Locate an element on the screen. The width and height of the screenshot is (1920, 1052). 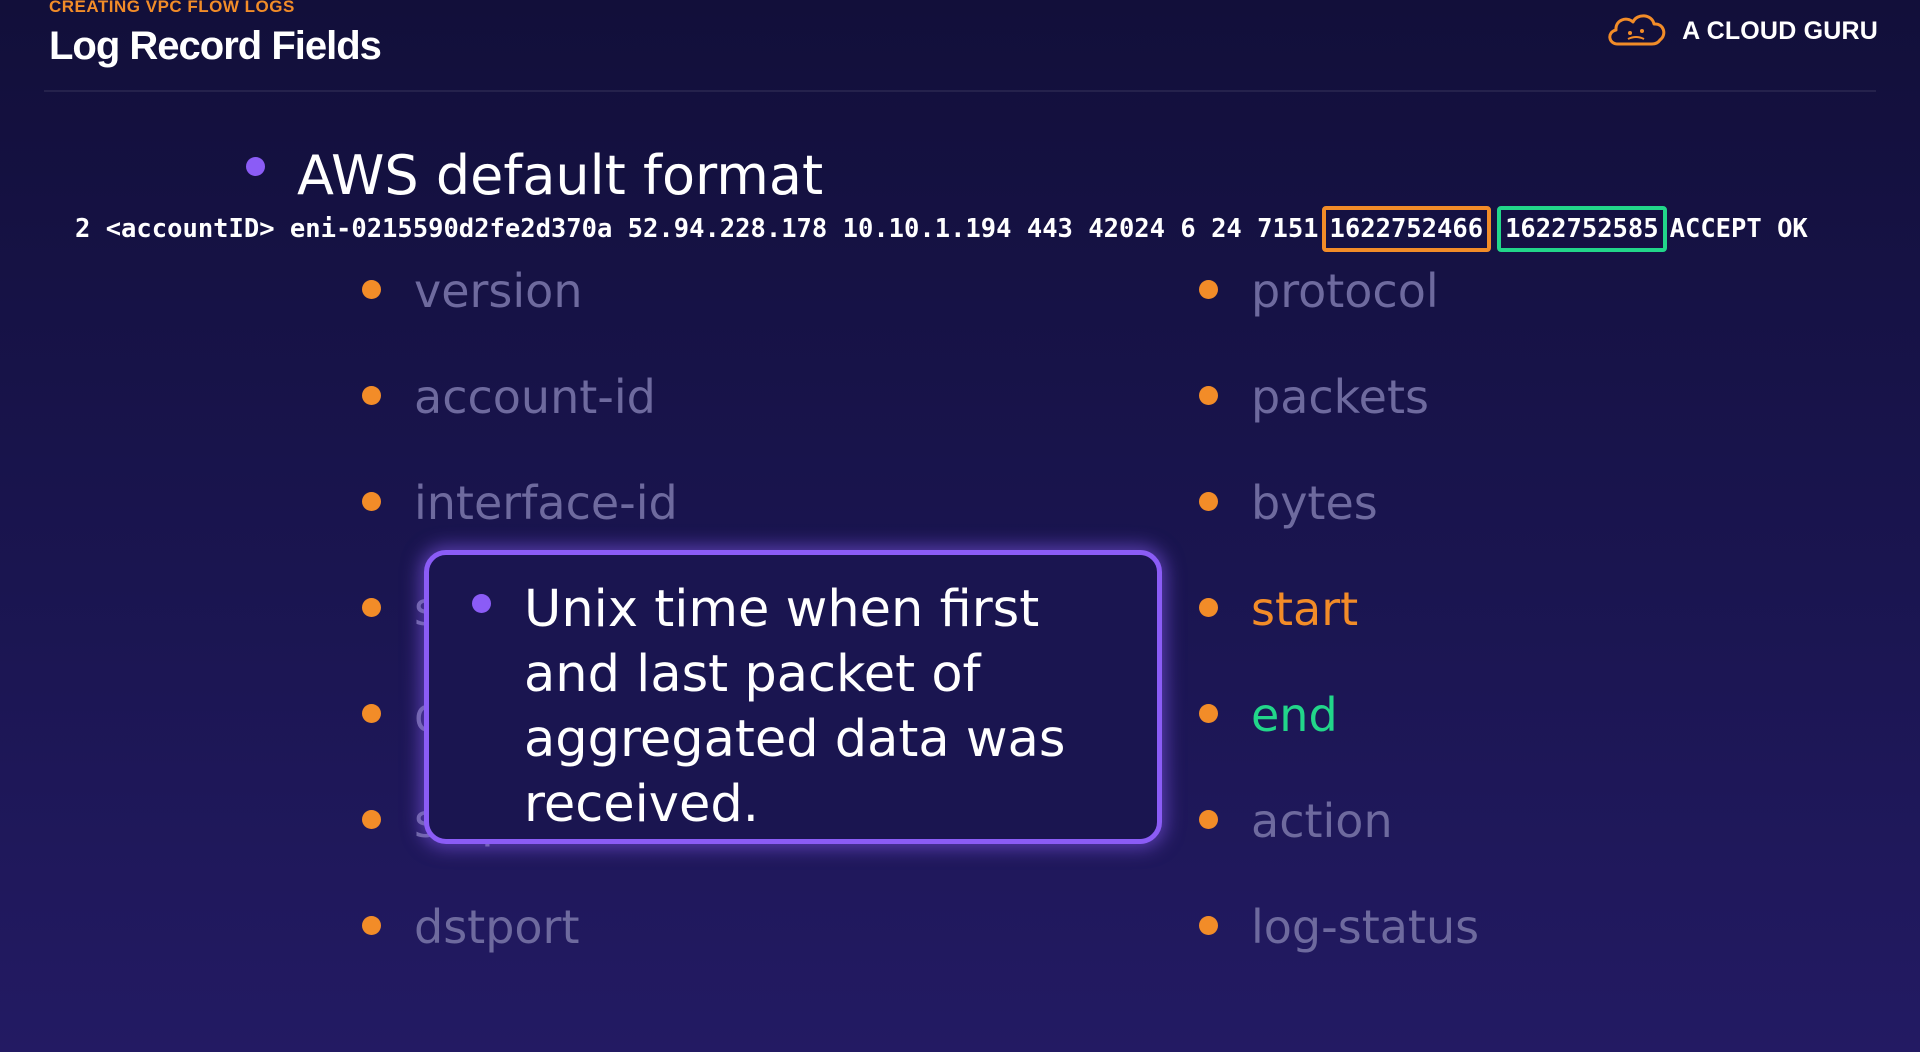
field-label: dstport is located at coordinates (497, 927).